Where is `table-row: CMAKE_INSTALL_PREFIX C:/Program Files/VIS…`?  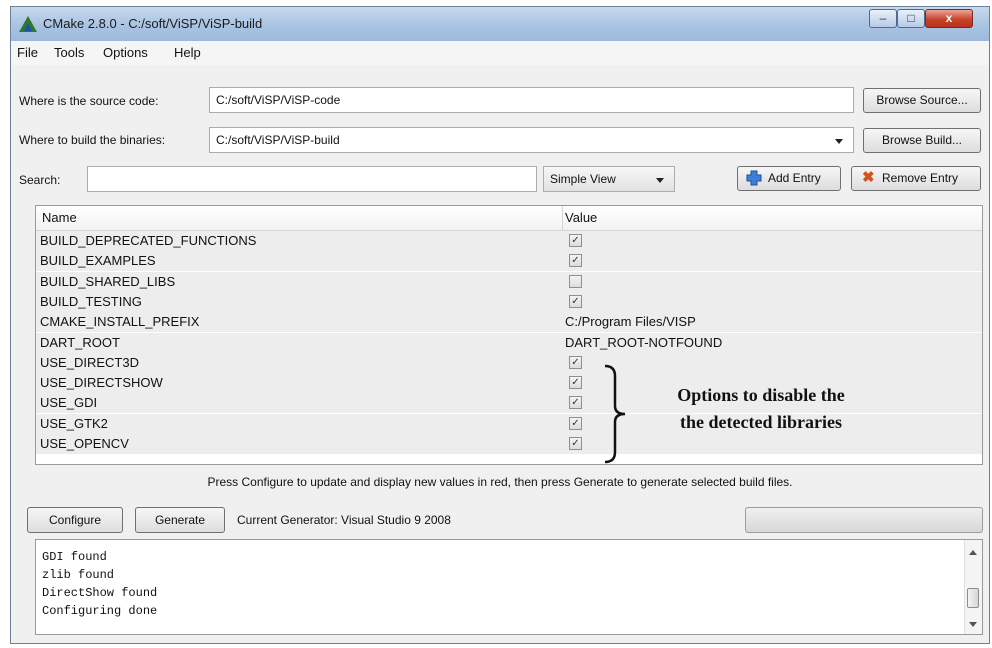 table-row: CMAKE_INSTALL_PREFIX C:/Program Files/VIS… is located at coordinates (509, 322).